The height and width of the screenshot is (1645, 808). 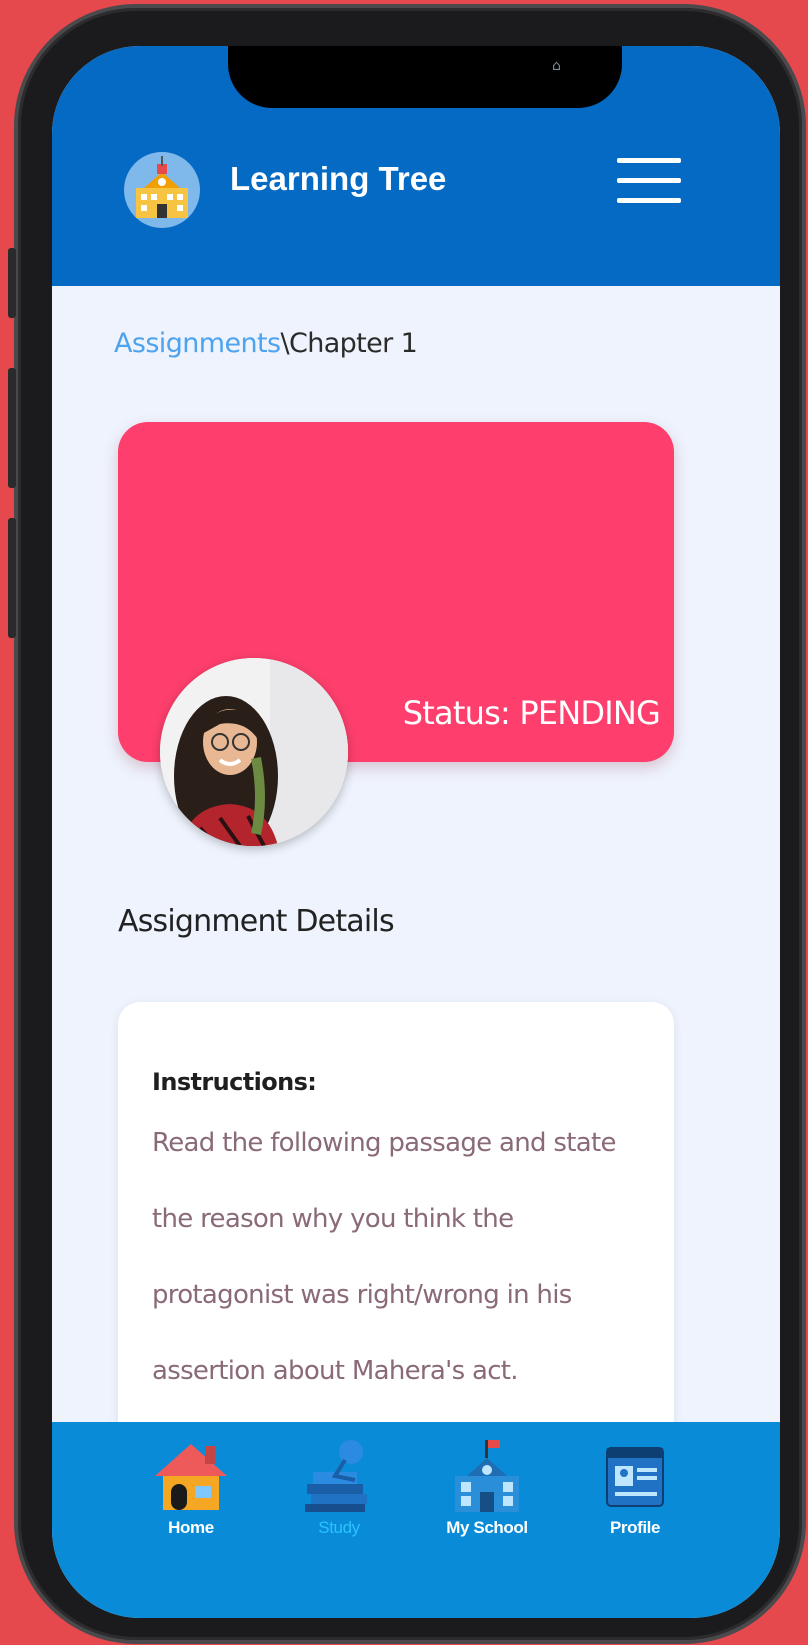 I want to click on home-icon, so click(x=191, y=1477).